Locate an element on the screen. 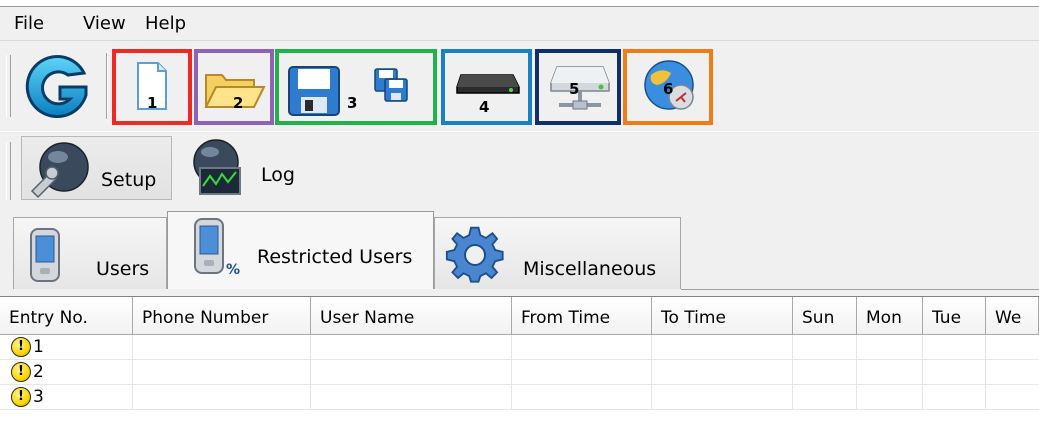 This screenshot has width=1039, height=446. setup-button: Setup is located at coordinates (96, 168).